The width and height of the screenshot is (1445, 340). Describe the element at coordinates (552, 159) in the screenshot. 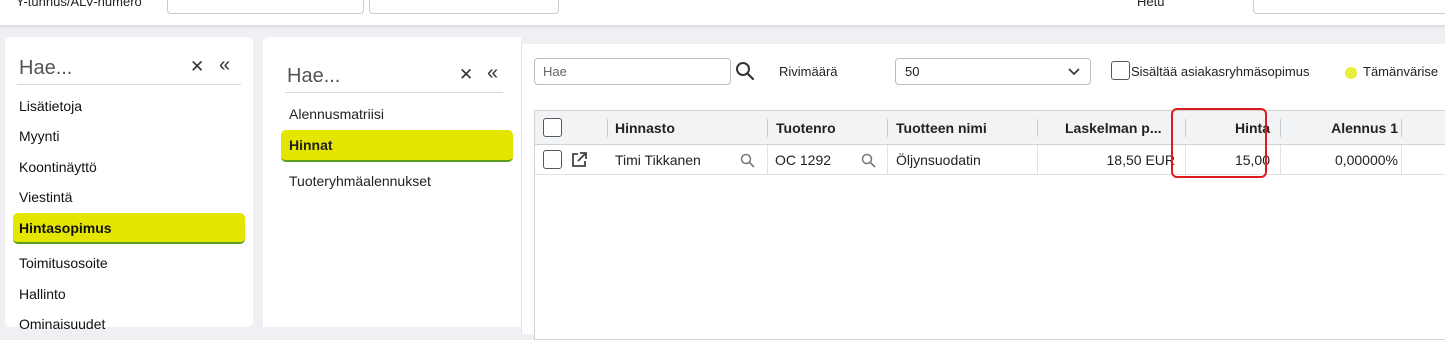

I see `row-checkbox` at that location.